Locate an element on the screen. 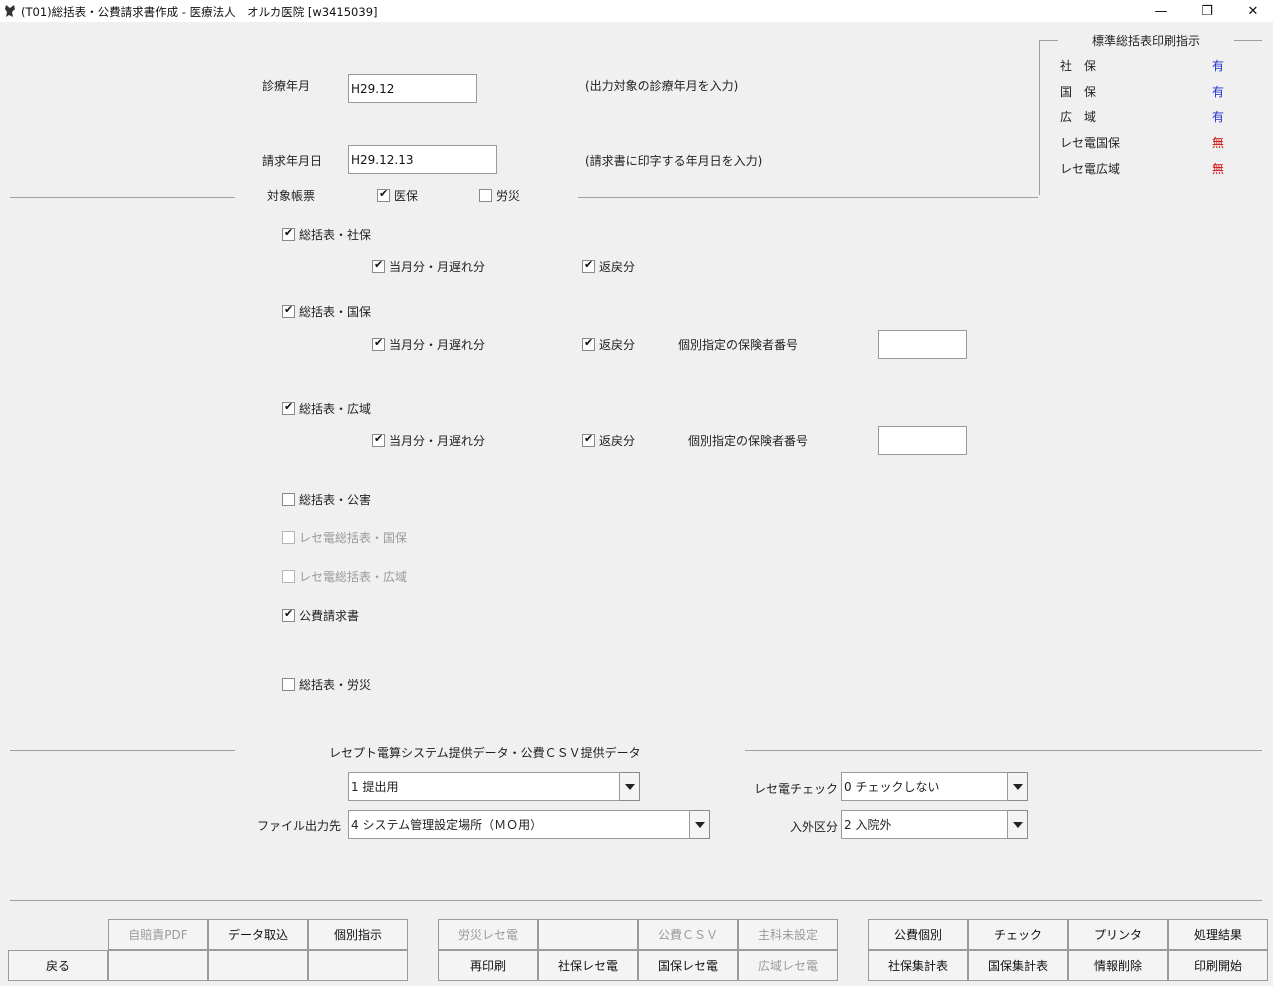  kokuho-henrei-checkbox: 返戻分 is located at coordinates (608, 344).